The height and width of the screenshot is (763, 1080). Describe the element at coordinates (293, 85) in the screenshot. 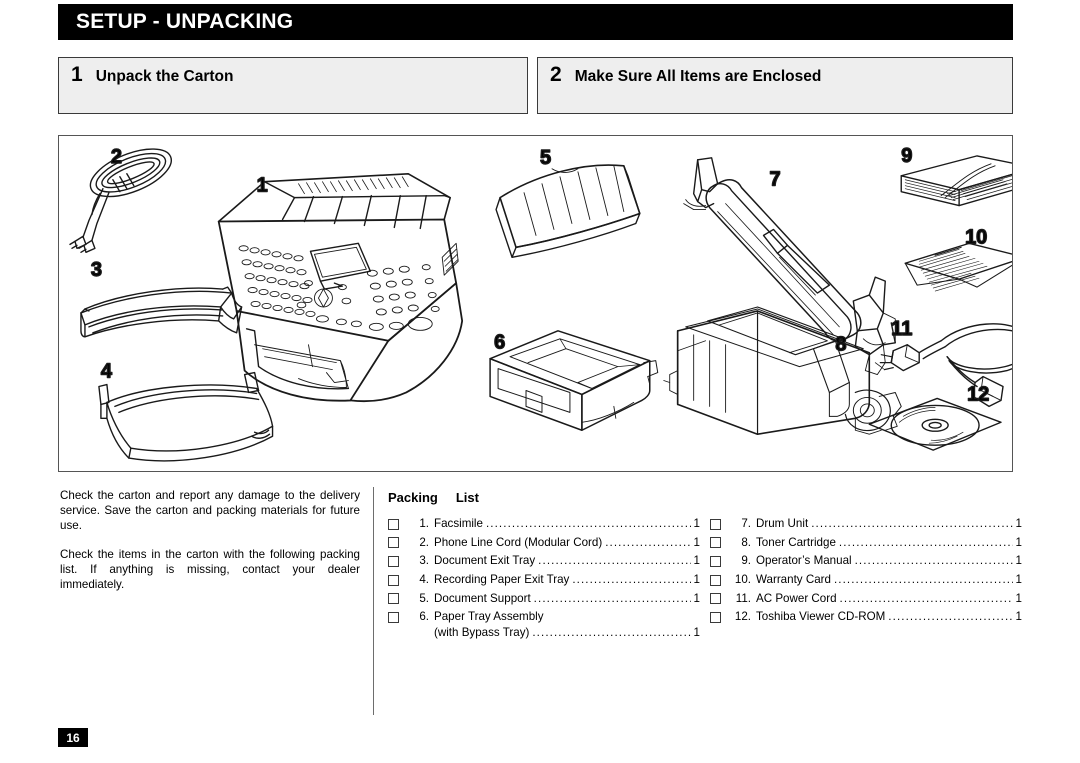

I see `step-header-1: 1 Unpack the Carton` at that location.